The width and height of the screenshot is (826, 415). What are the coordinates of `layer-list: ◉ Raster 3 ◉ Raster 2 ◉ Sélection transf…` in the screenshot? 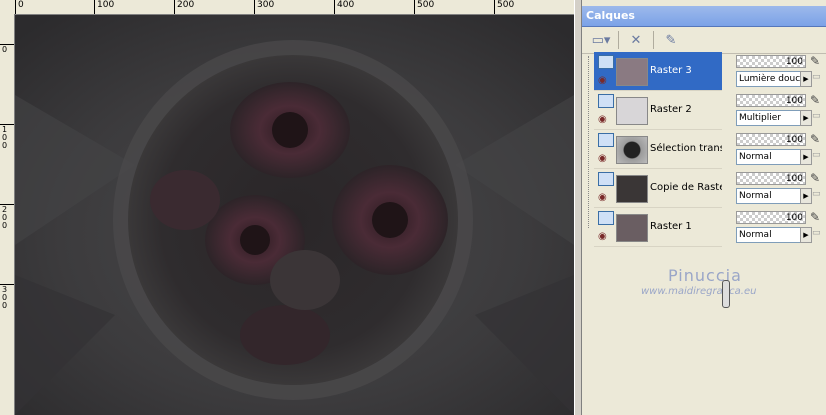 It's located at (658, 149).